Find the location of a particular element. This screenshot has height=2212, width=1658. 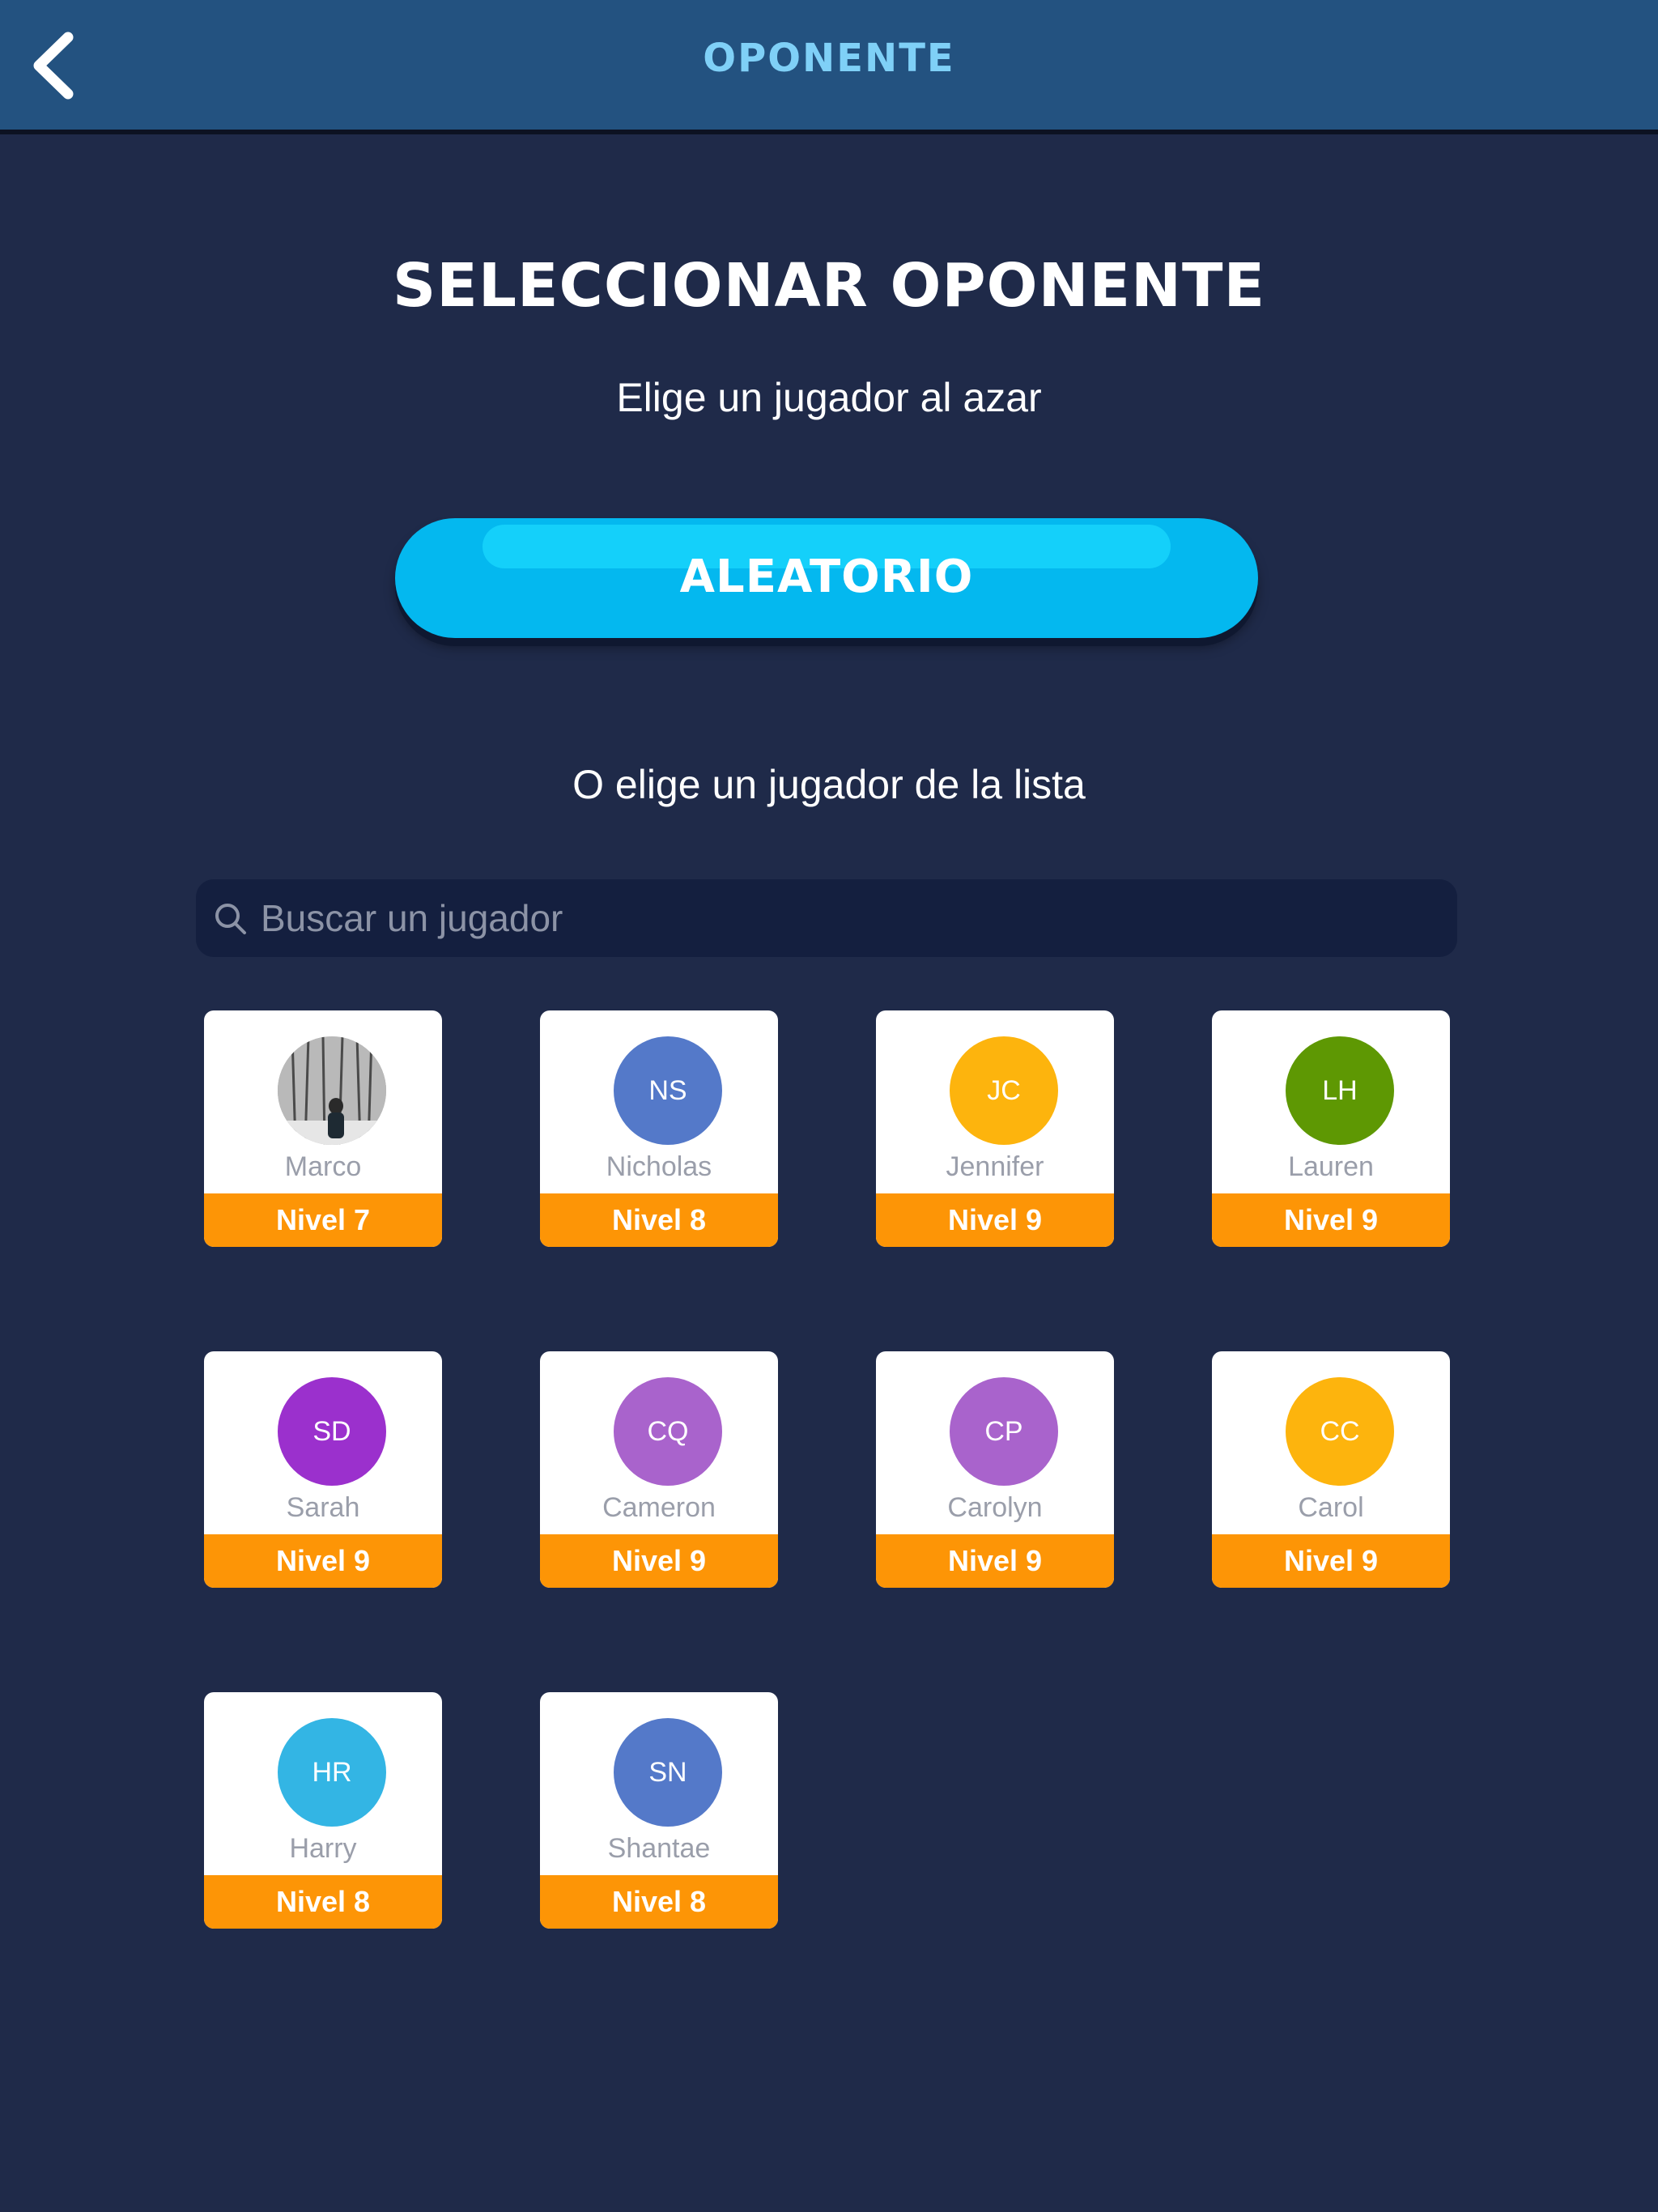

top-bar: OPONENTE is located at coordinates (829, 65).